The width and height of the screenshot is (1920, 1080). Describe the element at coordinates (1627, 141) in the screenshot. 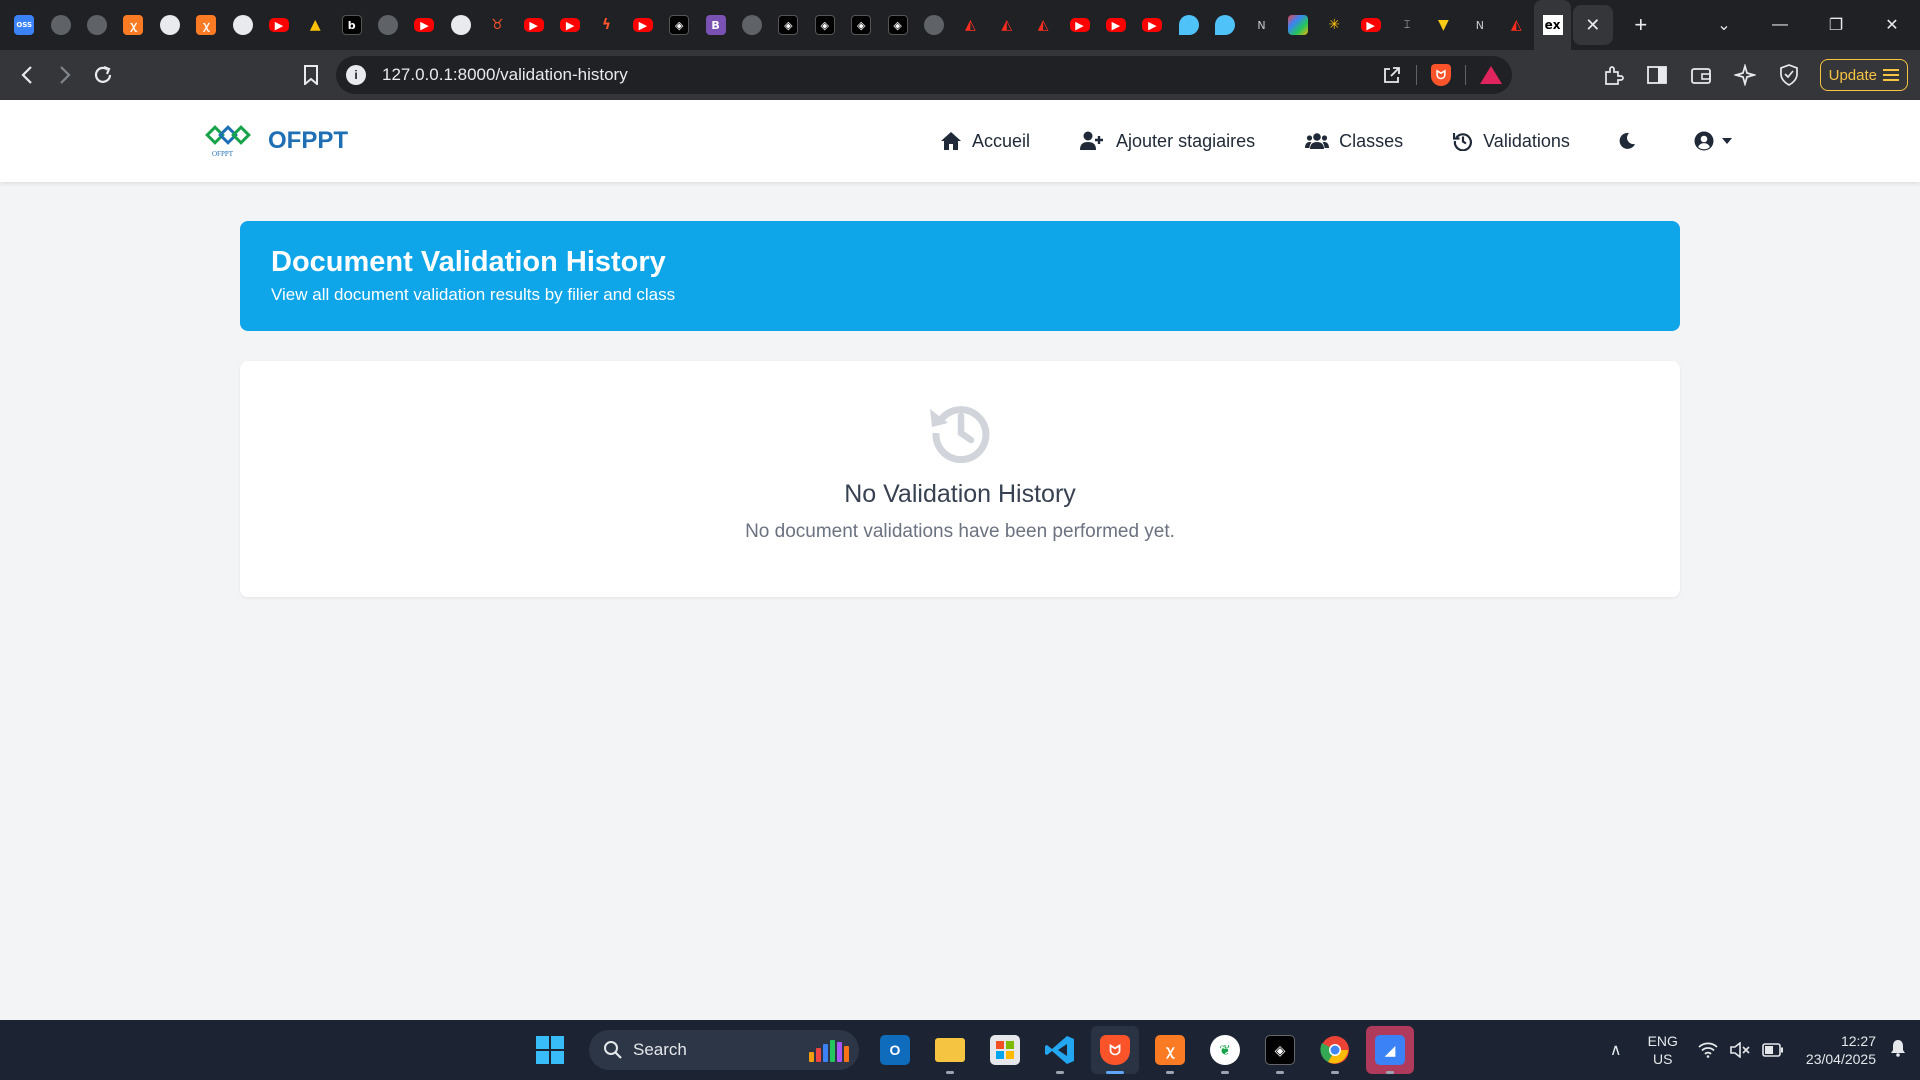

I see `theme-toggle-button` at that location.